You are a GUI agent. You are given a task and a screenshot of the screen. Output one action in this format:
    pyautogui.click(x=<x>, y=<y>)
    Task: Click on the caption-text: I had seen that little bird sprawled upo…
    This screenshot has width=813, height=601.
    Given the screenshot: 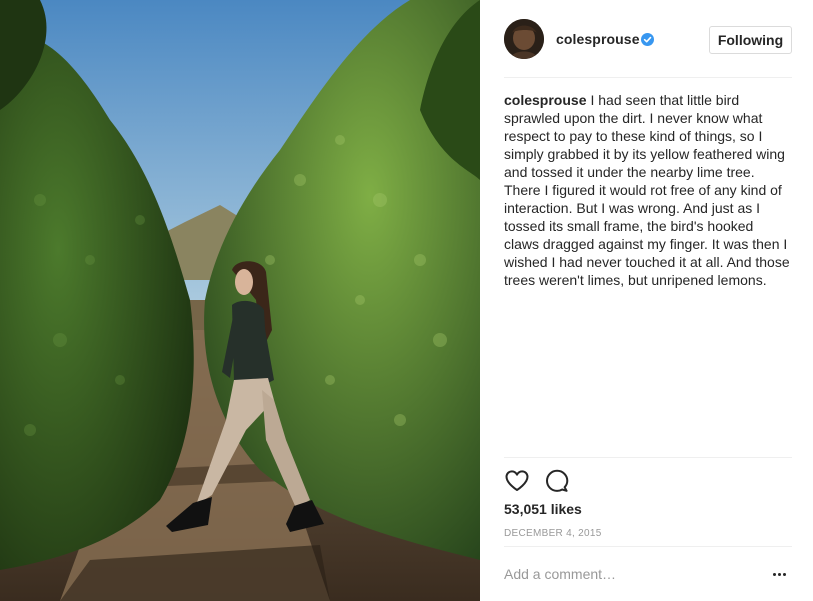 What is the action you would take?
    pyautogui.click(x=647, y=190)
    